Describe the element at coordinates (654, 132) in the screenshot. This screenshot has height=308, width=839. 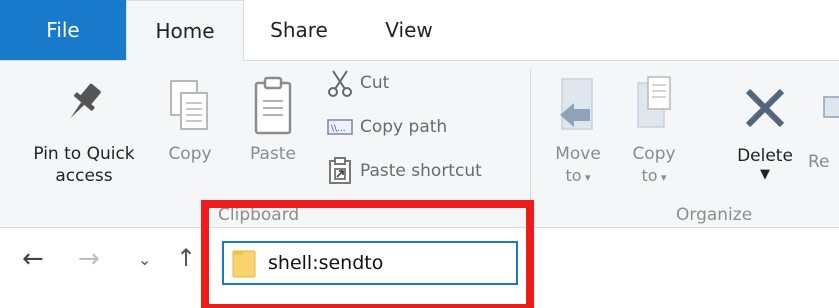
I see `copy-to-button: Copy to ▾` at that location.